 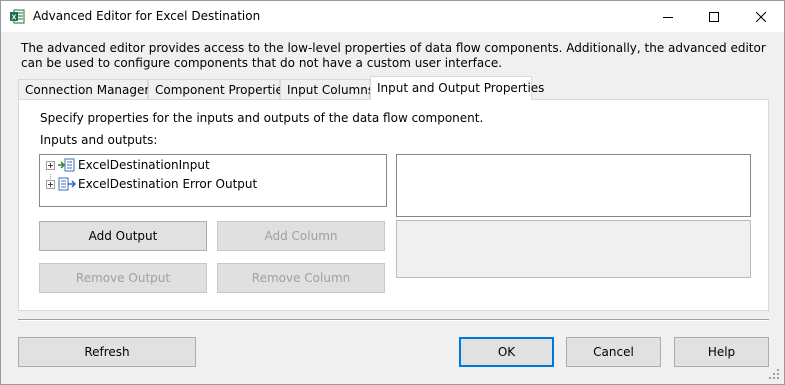 What do you see at coordinates (721, 352) in the screenshot?
I see `help-button: Help` at bounding box center [721, 352].